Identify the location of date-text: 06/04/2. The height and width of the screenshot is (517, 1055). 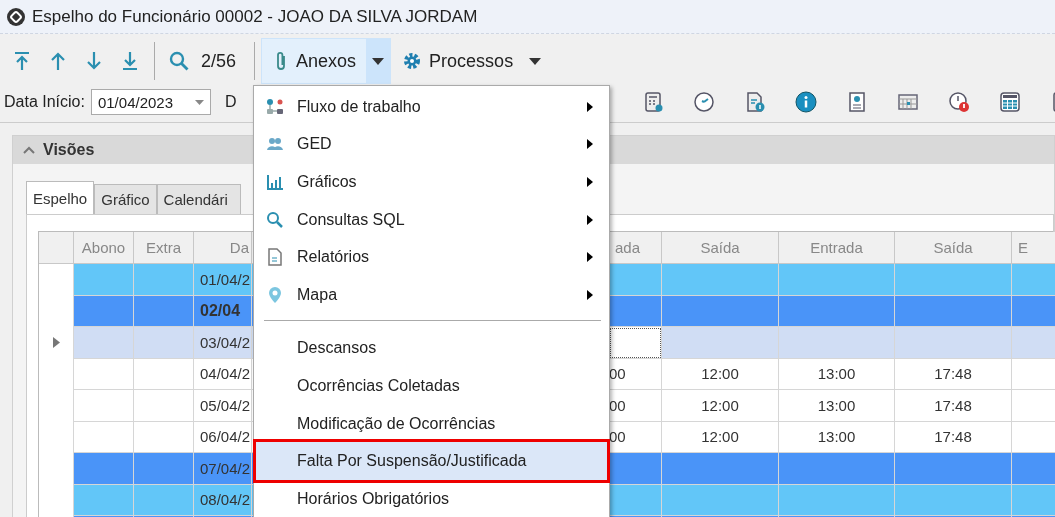
(225, 437).